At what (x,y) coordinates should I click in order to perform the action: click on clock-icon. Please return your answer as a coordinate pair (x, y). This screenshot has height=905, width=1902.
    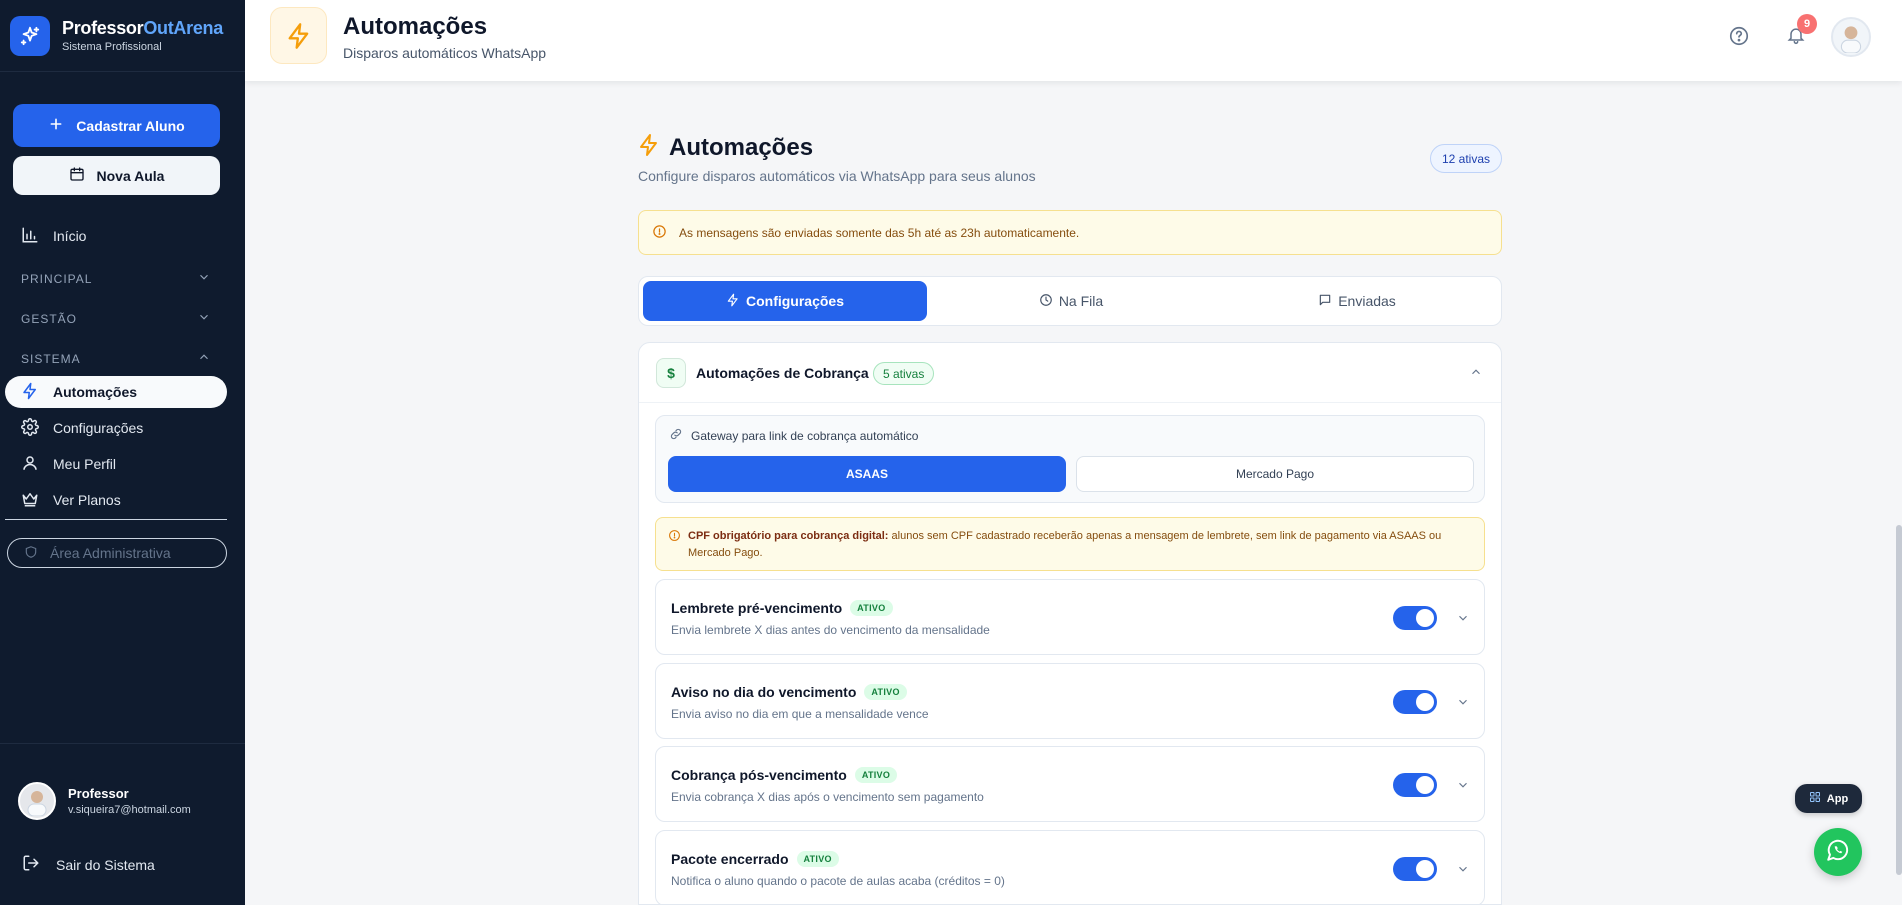
    Looking at the image, I should click on (1046, 301).